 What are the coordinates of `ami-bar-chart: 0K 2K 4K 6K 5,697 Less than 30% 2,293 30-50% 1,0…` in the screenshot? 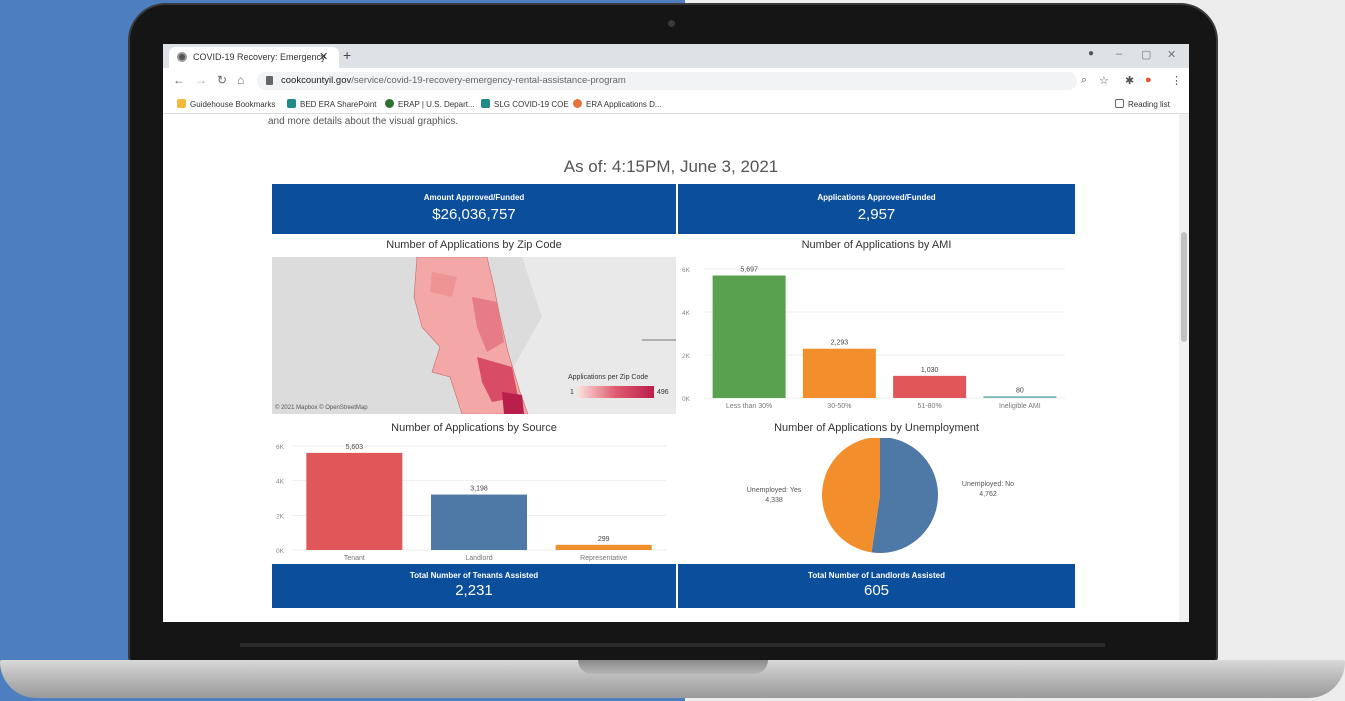 It's located at (873, 338).